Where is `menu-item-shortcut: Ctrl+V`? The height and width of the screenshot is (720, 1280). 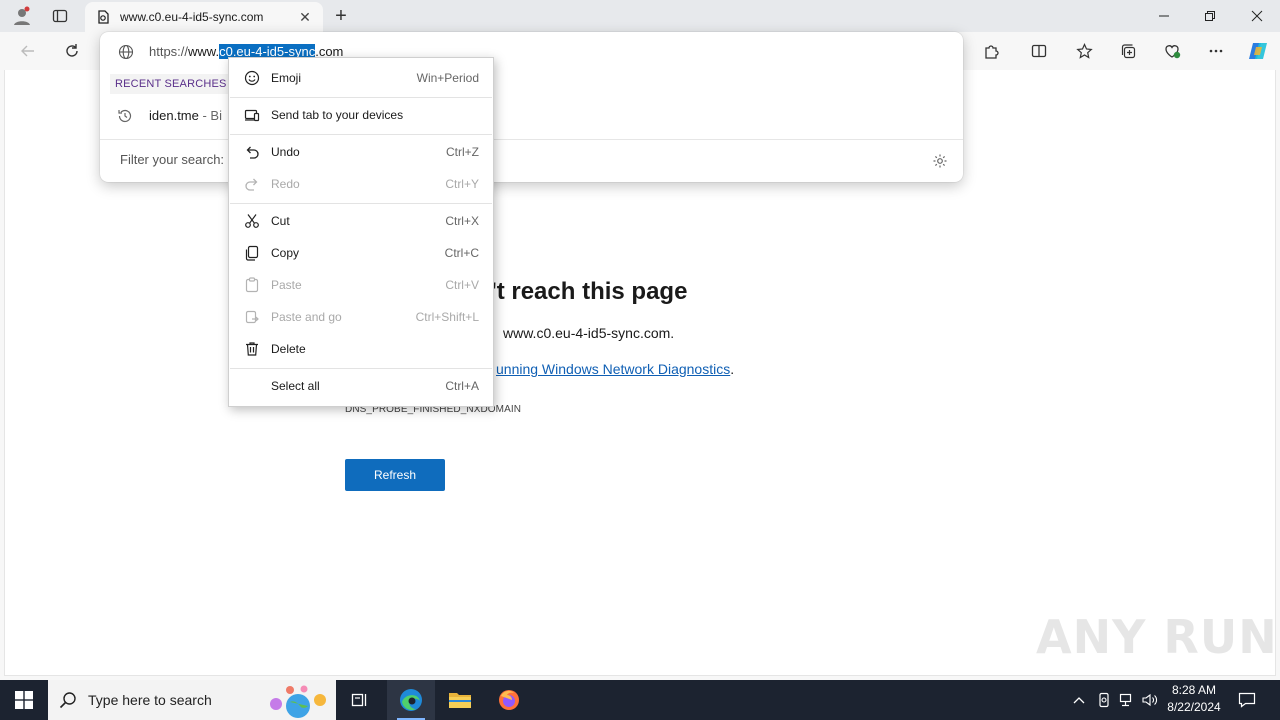
menu-item-shortcut: Ctrl+V is located at coordinates (462, 285).